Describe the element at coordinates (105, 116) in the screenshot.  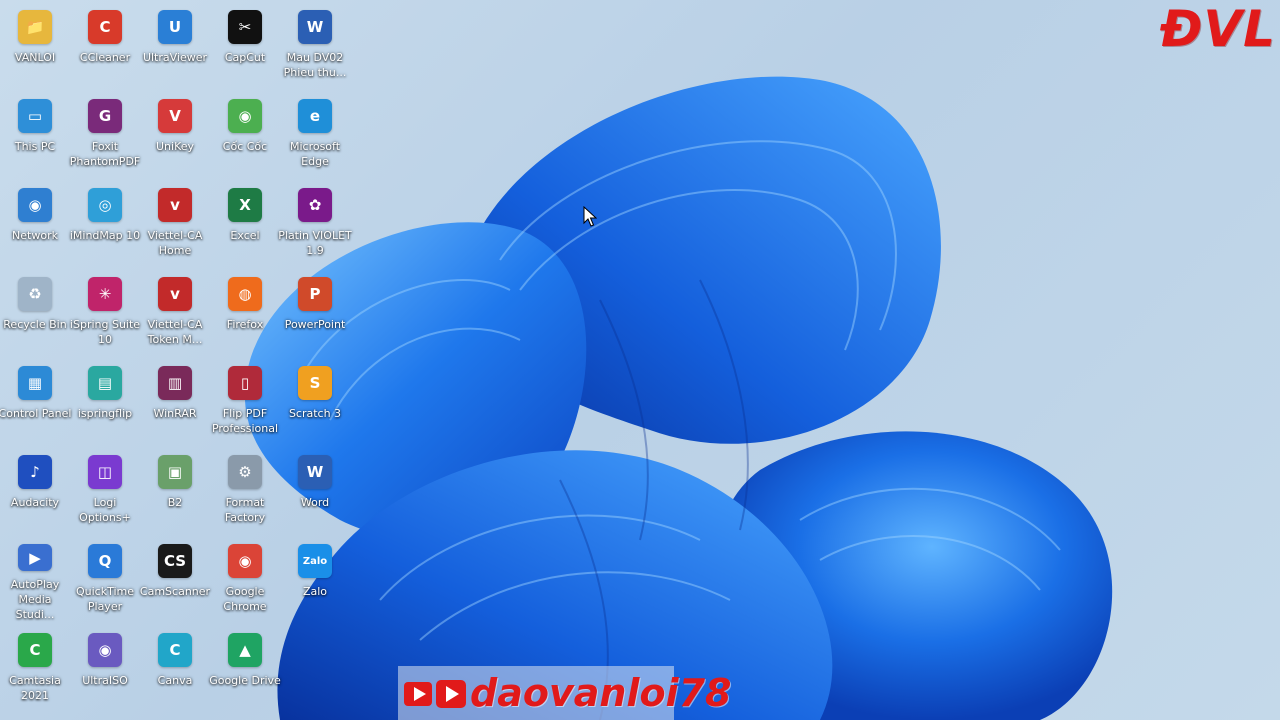
I see `foxit-phantompdf-app-icon: G` at that location.